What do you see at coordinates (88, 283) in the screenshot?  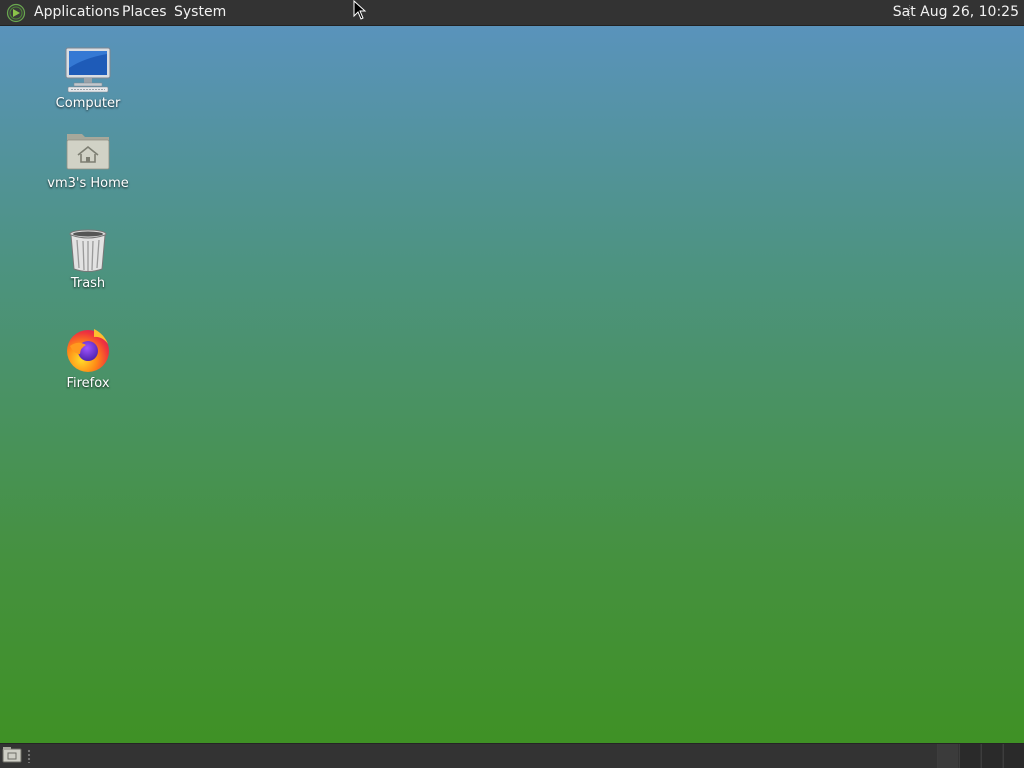 I see `desktop-icon-label: Trash` at bounding box center [88, 283].